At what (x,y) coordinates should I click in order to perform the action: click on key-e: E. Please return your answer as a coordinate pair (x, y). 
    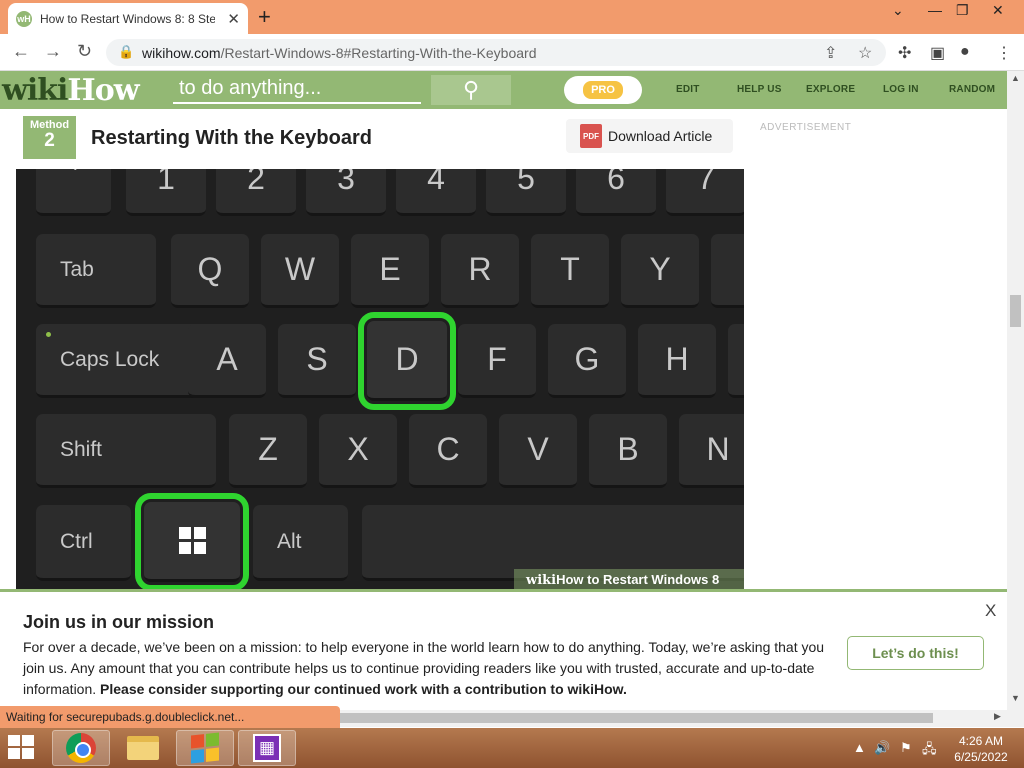
    Looking at the image, I should click on (390, 271).